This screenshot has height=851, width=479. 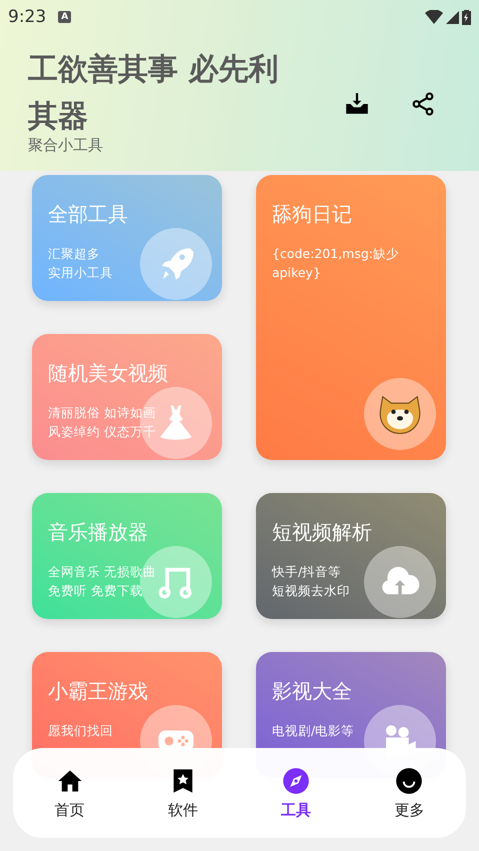 I want to click on tool-card: 全部工具 汇聚超多 实用小工具, so click(x=127, y=238).